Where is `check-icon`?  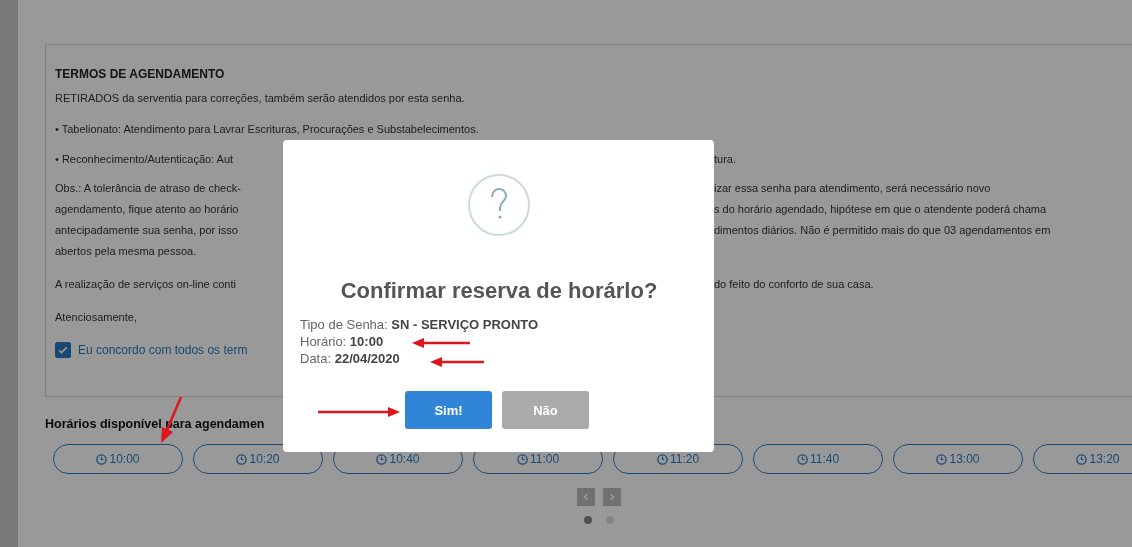
check-icon is located at coordinates (63, 350).